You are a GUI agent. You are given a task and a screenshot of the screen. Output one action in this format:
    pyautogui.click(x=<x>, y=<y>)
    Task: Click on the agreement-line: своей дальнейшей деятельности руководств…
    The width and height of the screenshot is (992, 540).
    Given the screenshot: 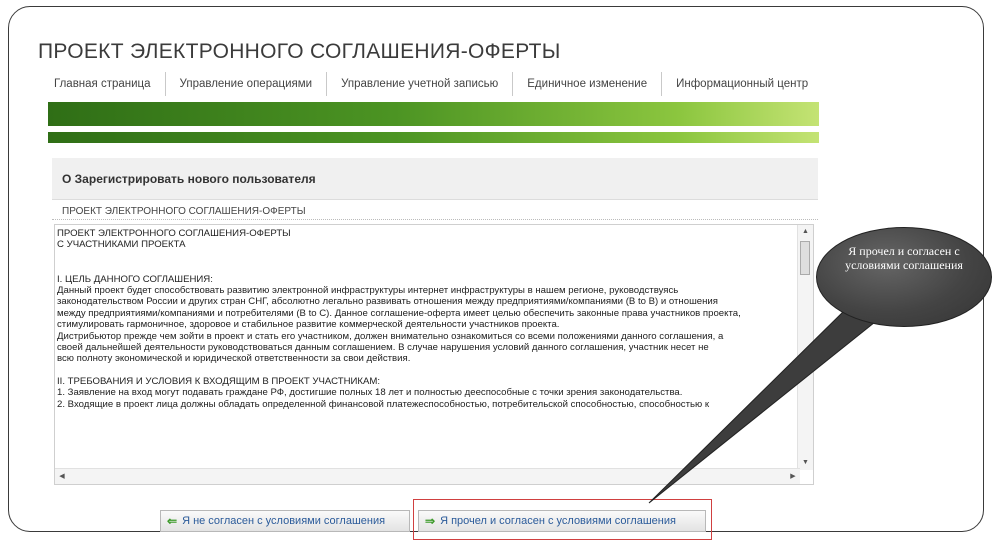 What is the action you would take?
    pyautogui.click(x=383, y=347)
    